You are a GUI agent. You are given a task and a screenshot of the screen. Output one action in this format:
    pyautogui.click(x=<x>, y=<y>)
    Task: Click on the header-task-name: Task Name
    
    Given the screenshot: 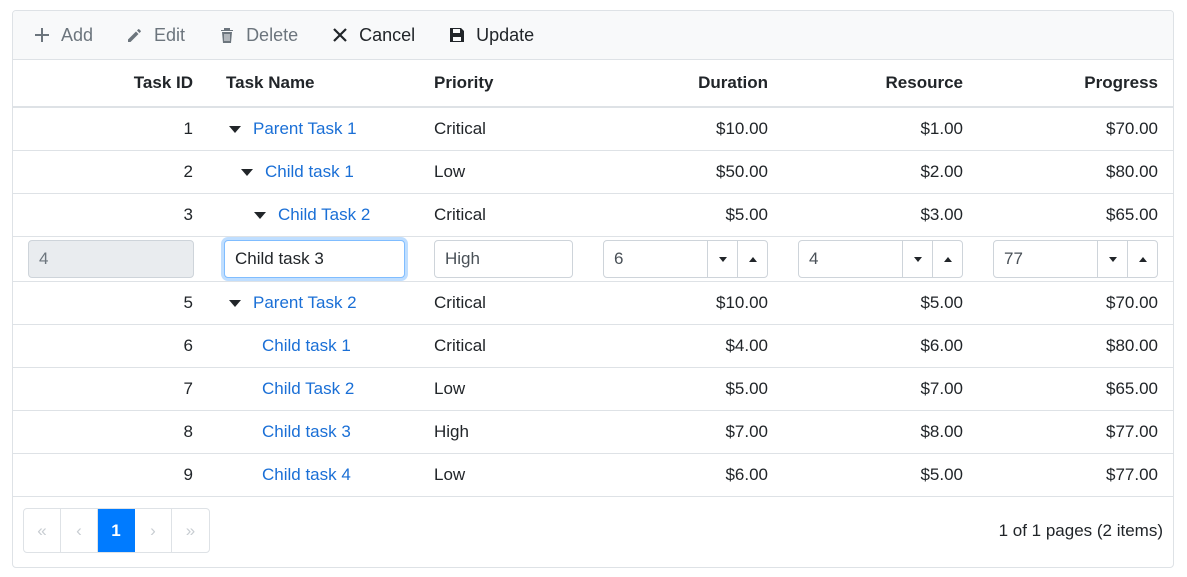 What is the action you would take?
    pyautogui.click(x=323, y=83)
    